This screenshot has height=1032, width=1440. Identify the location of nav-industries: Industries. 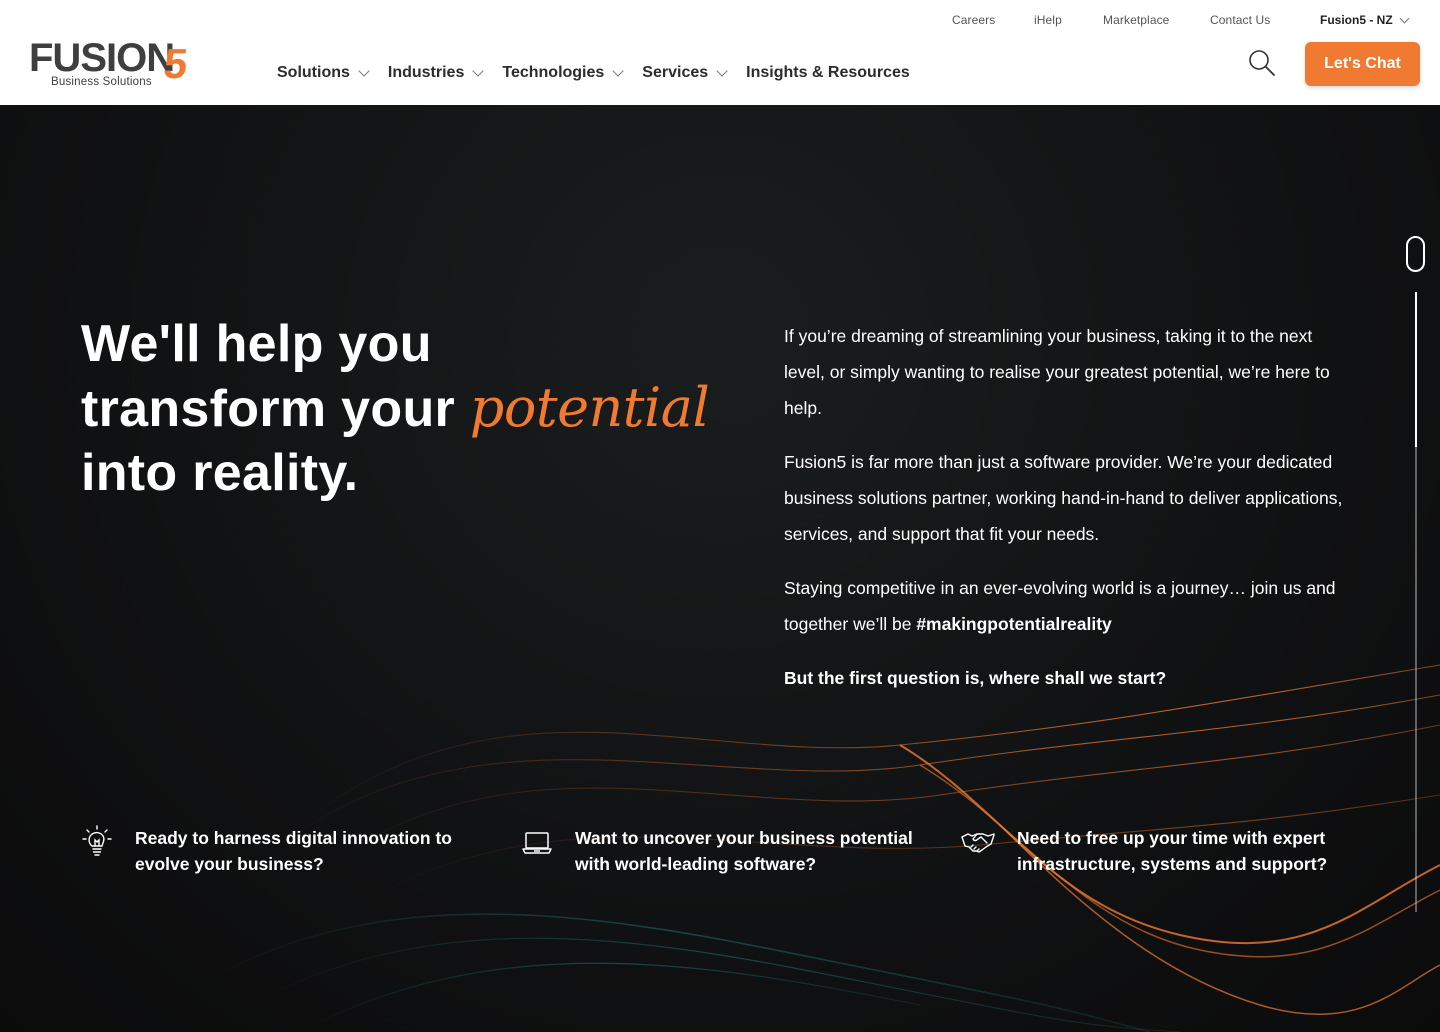
(436, 73).